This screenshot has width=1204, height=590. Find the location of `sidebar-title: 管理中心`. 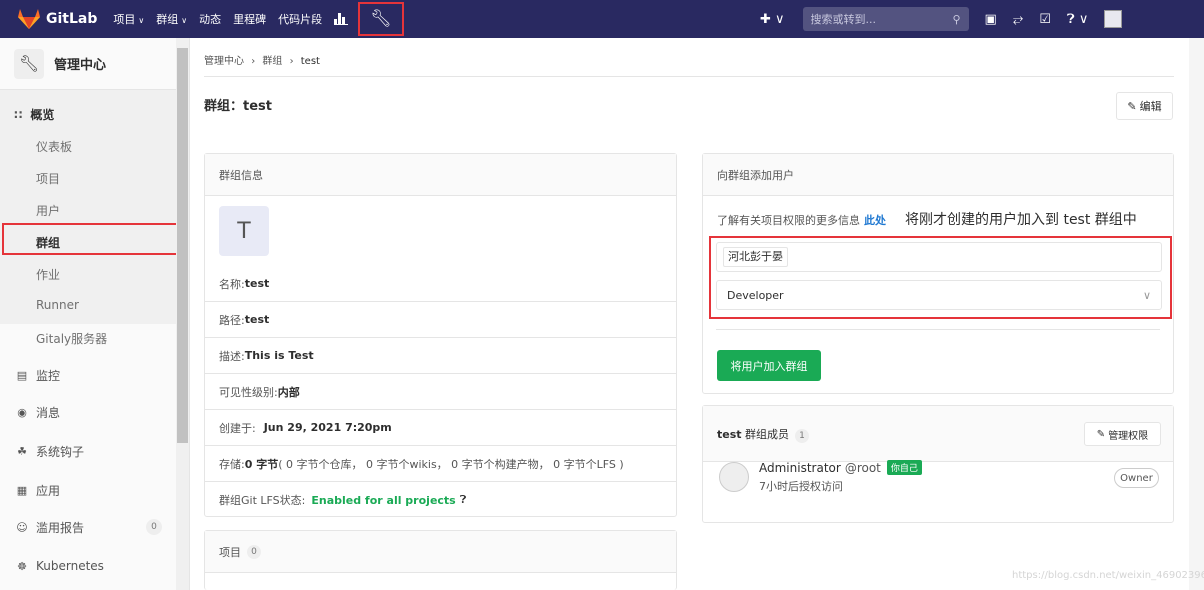

sidebar-title: 管理中心 is located at coordinates (80, 65).